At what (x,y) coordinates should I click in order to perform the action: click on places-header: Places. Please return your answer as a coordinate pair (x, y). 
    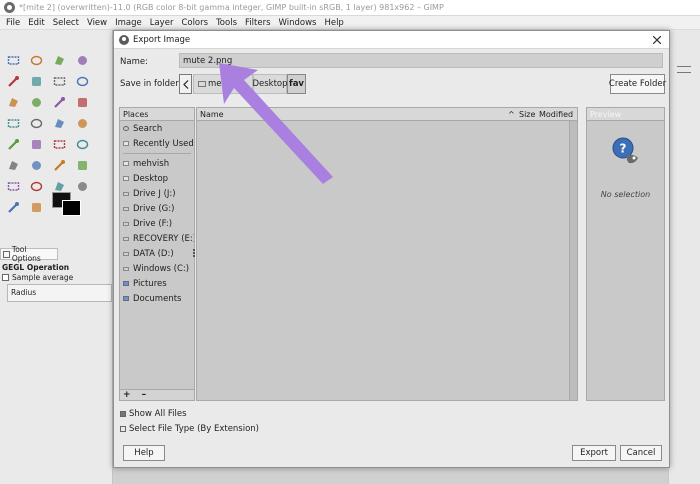
    Looking at the image, I should click on (157, 114).